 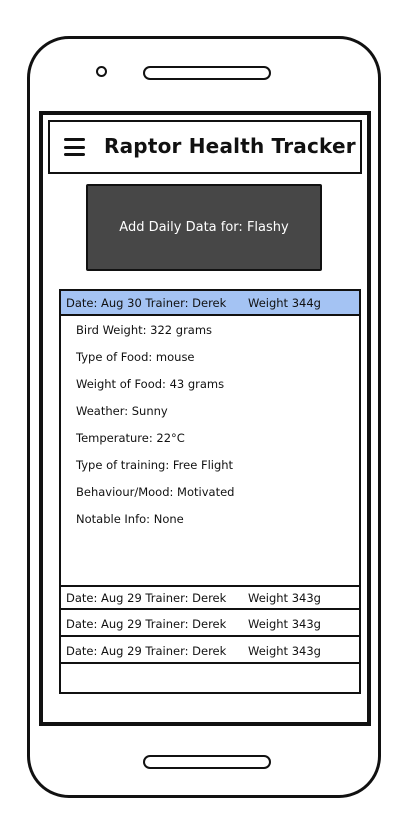 What do you see at coordinates (130, 438) in the screenshot?
I see `detail-temperature: Temperature: 22°C` at bounding box center [130, 438].